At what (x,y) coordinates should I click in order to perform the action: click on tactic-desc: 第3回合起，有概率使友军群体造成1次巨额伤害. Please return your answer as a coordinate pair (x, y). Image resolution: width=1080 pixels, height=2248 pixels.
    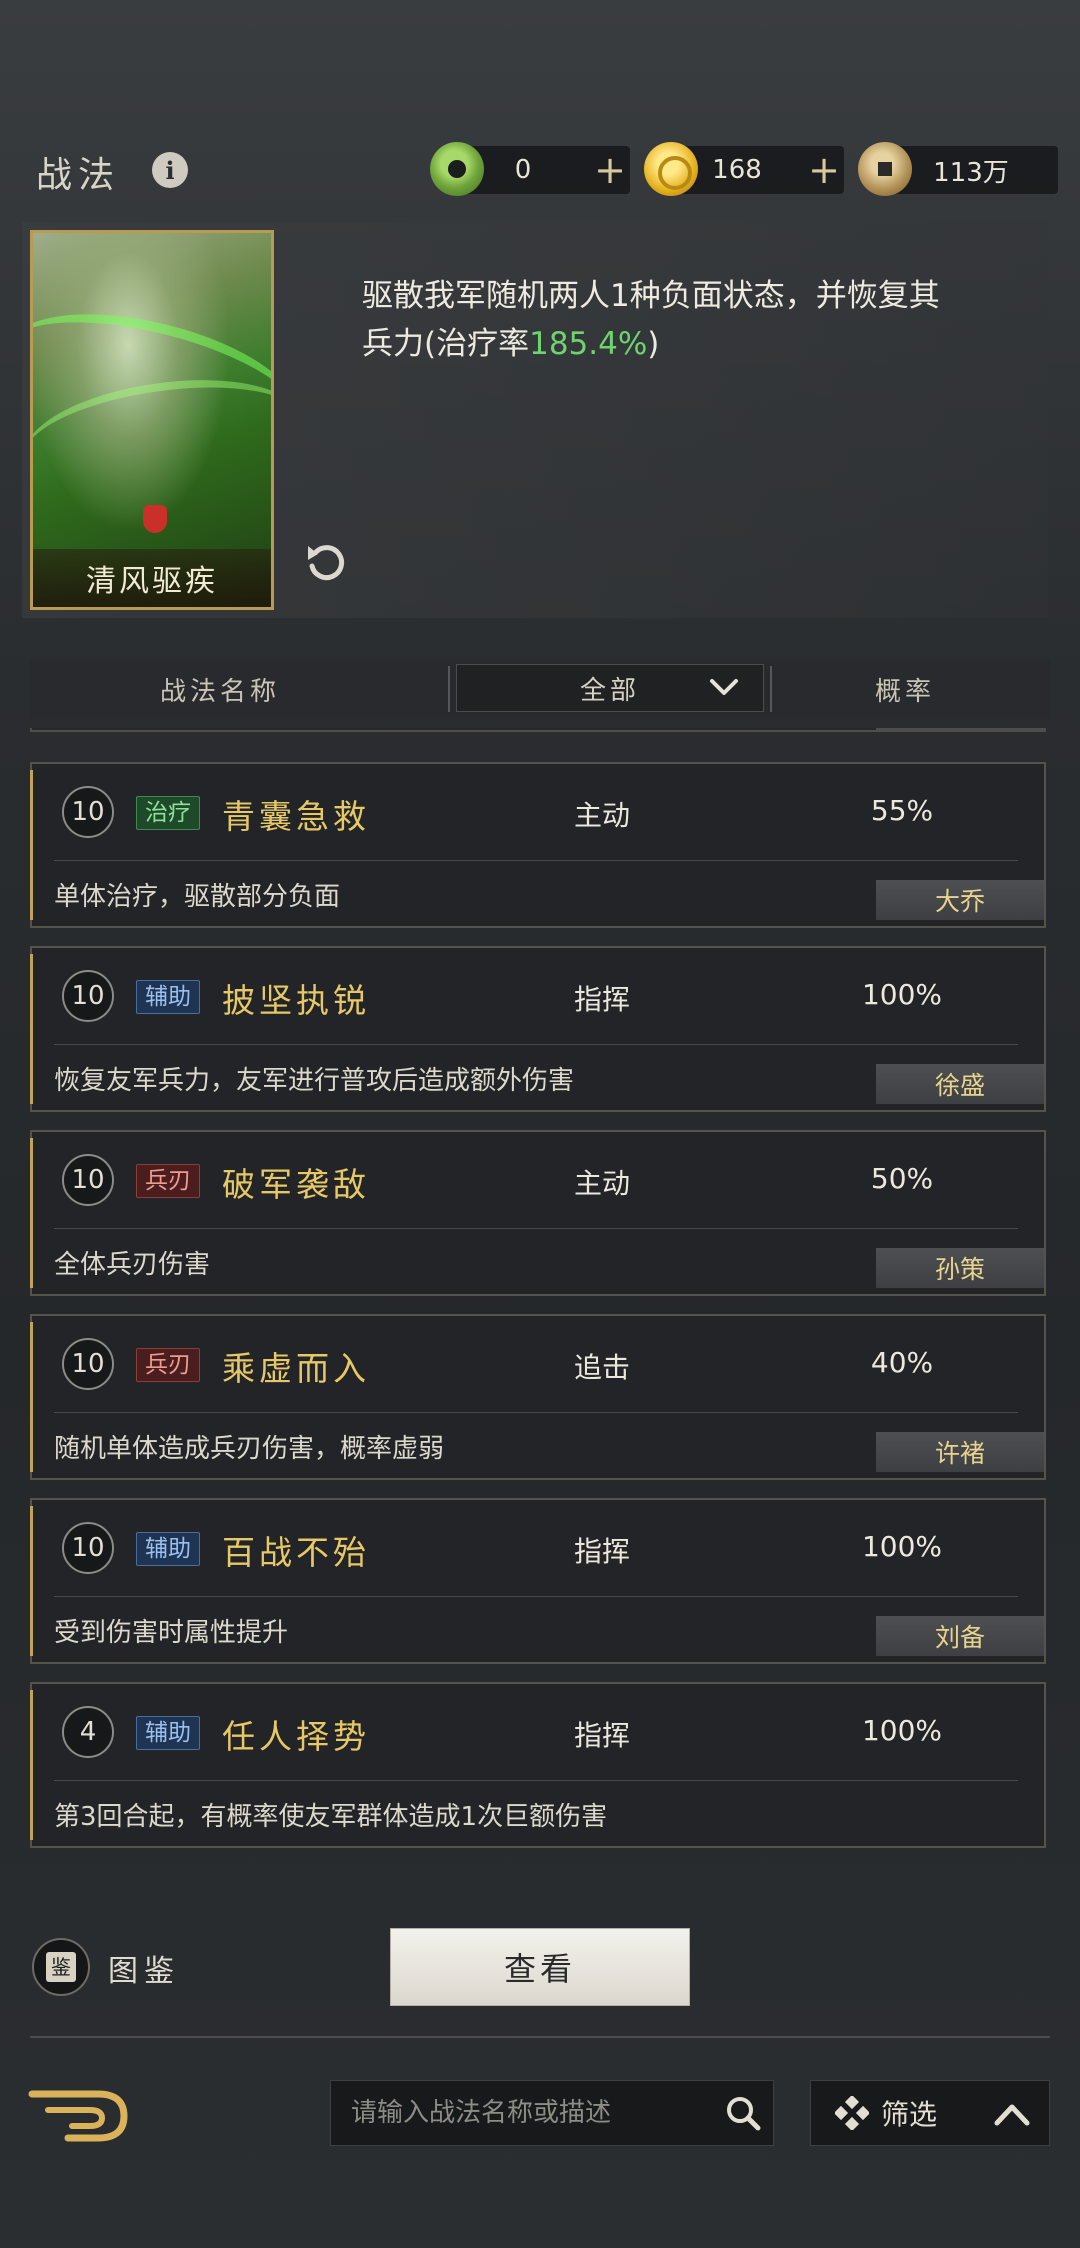
    Looking at the image, I should click on (331, 1817).